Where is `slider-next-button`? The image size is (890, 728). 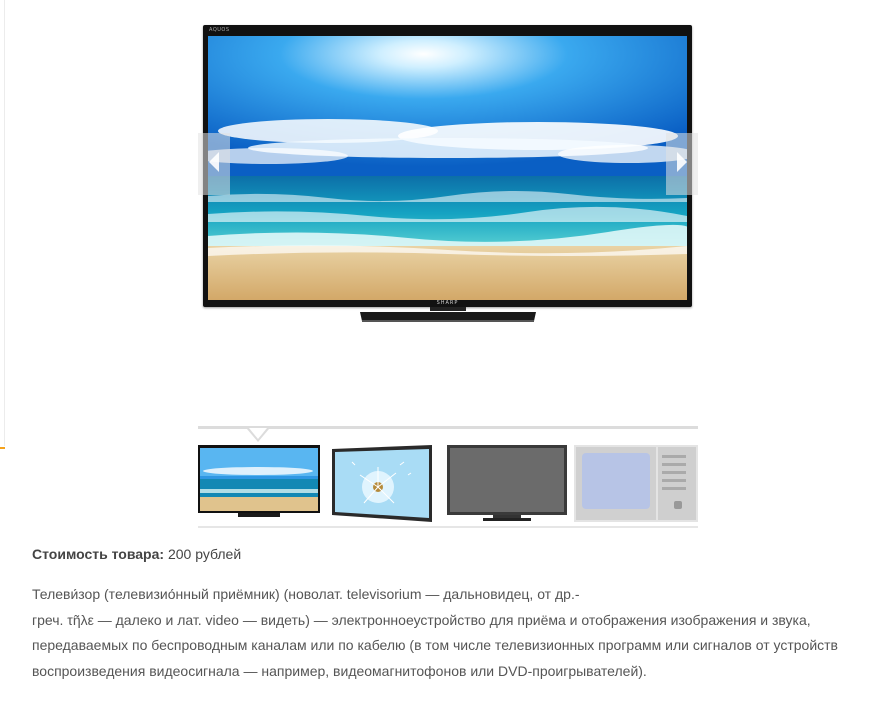 slider-next-button is located at coordinates (682, 164).